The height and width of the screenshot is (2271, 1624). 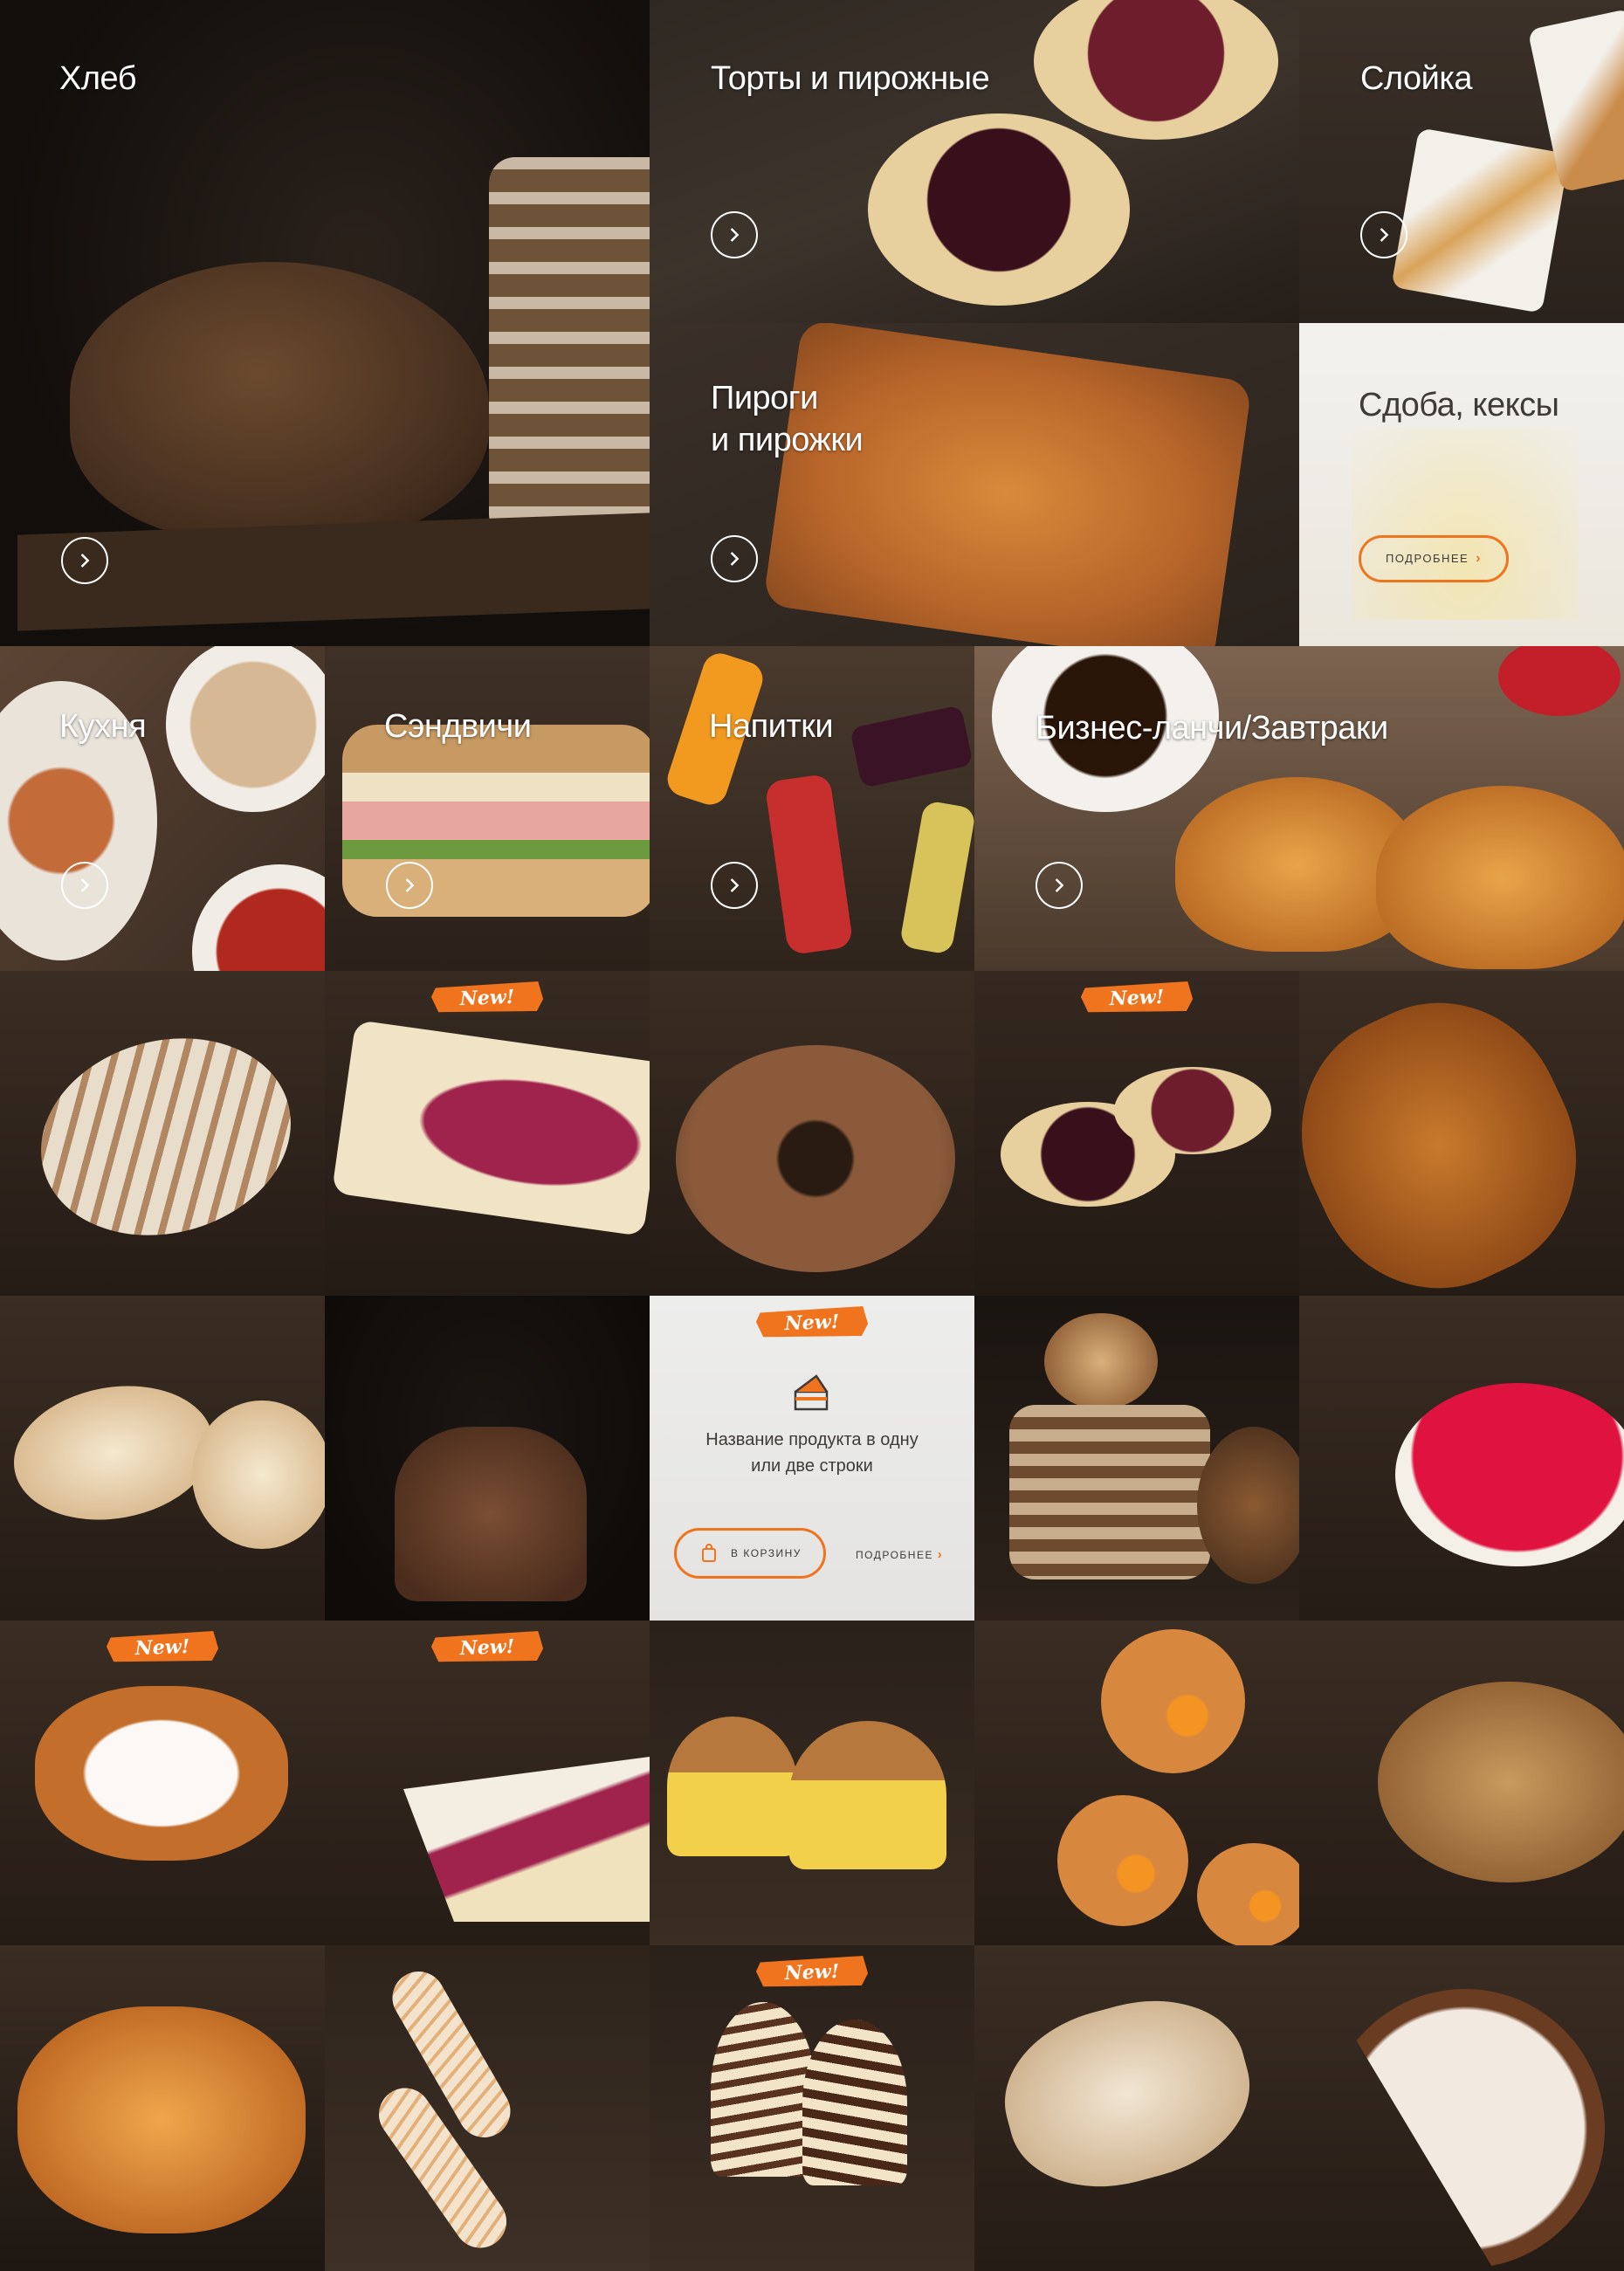 I want to click on category-title: Сэндвичи, so click(x=458, y=726).